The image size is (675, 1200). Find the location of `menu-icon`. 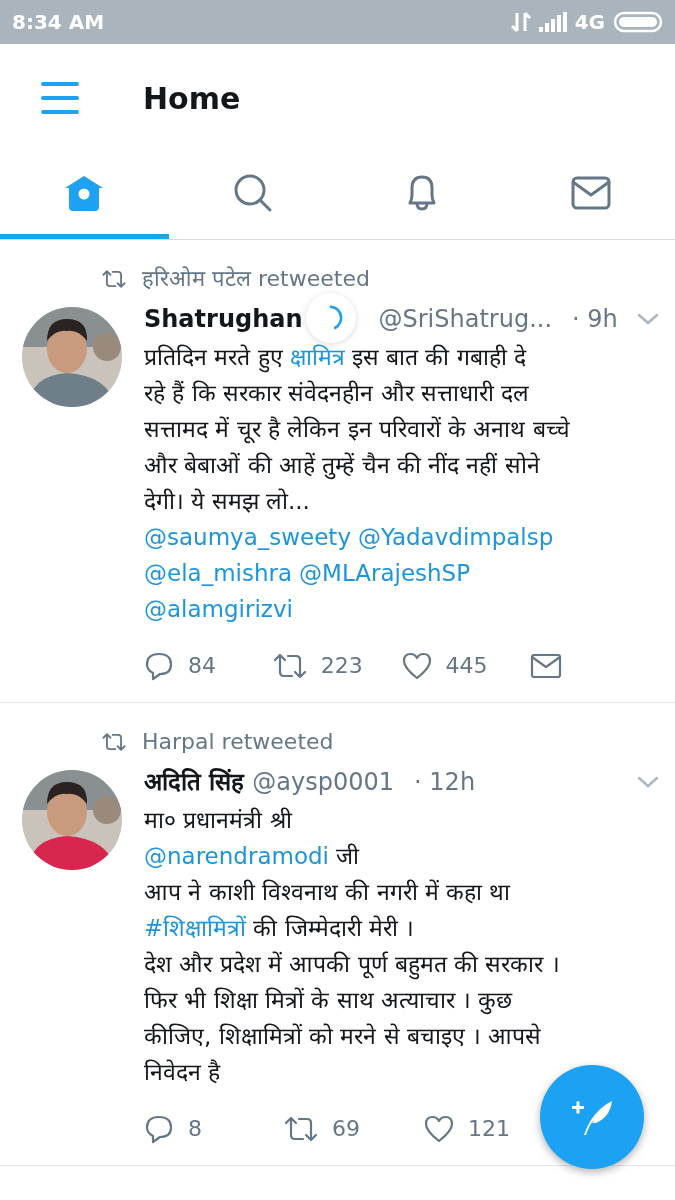

menu-icon is located at coordinates (60, 98).